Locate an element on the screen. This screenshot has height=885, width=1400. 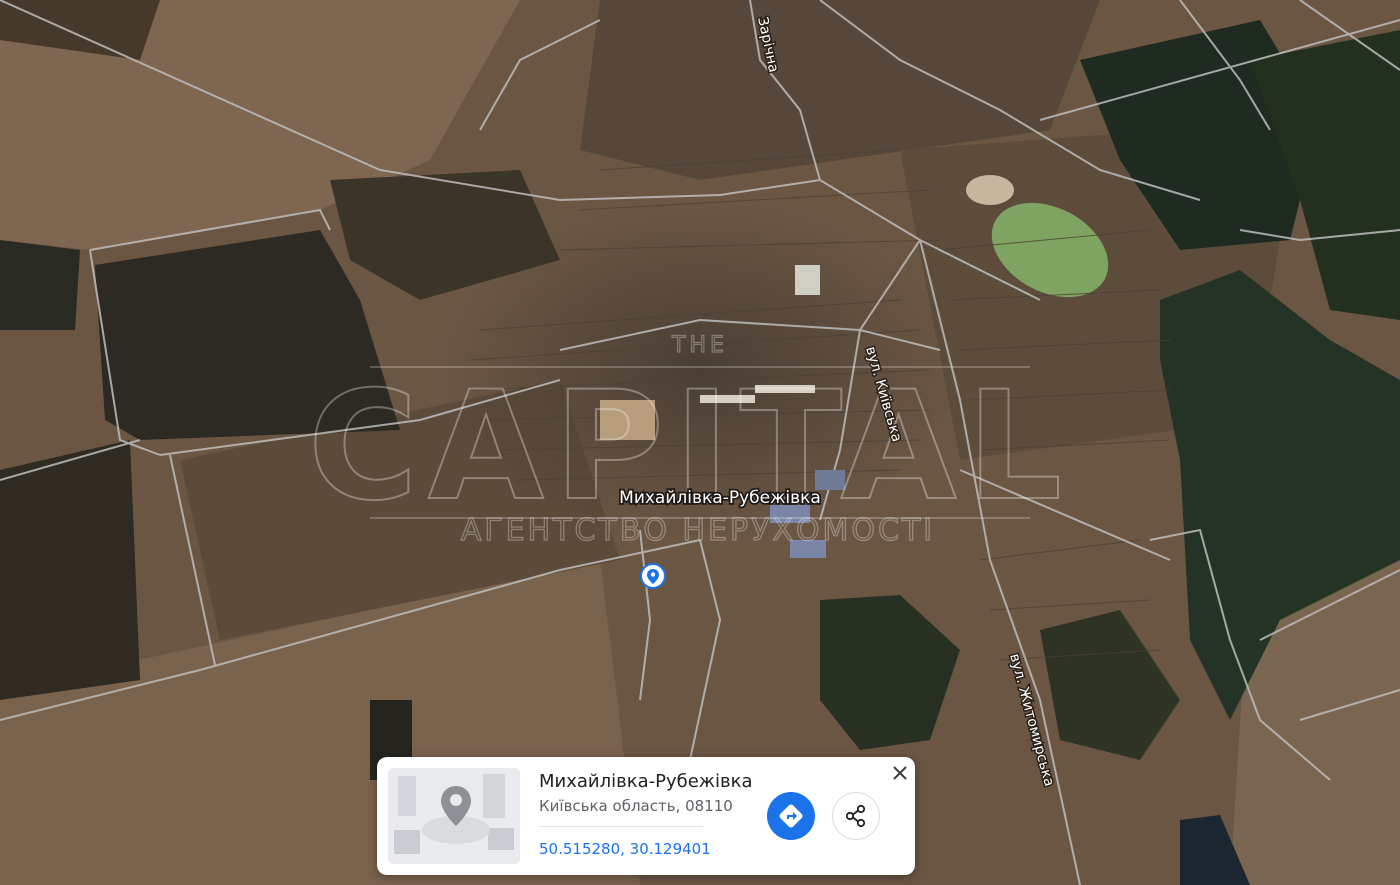
card-address: Київська область, 08110 is located at coordinates (636, 806).